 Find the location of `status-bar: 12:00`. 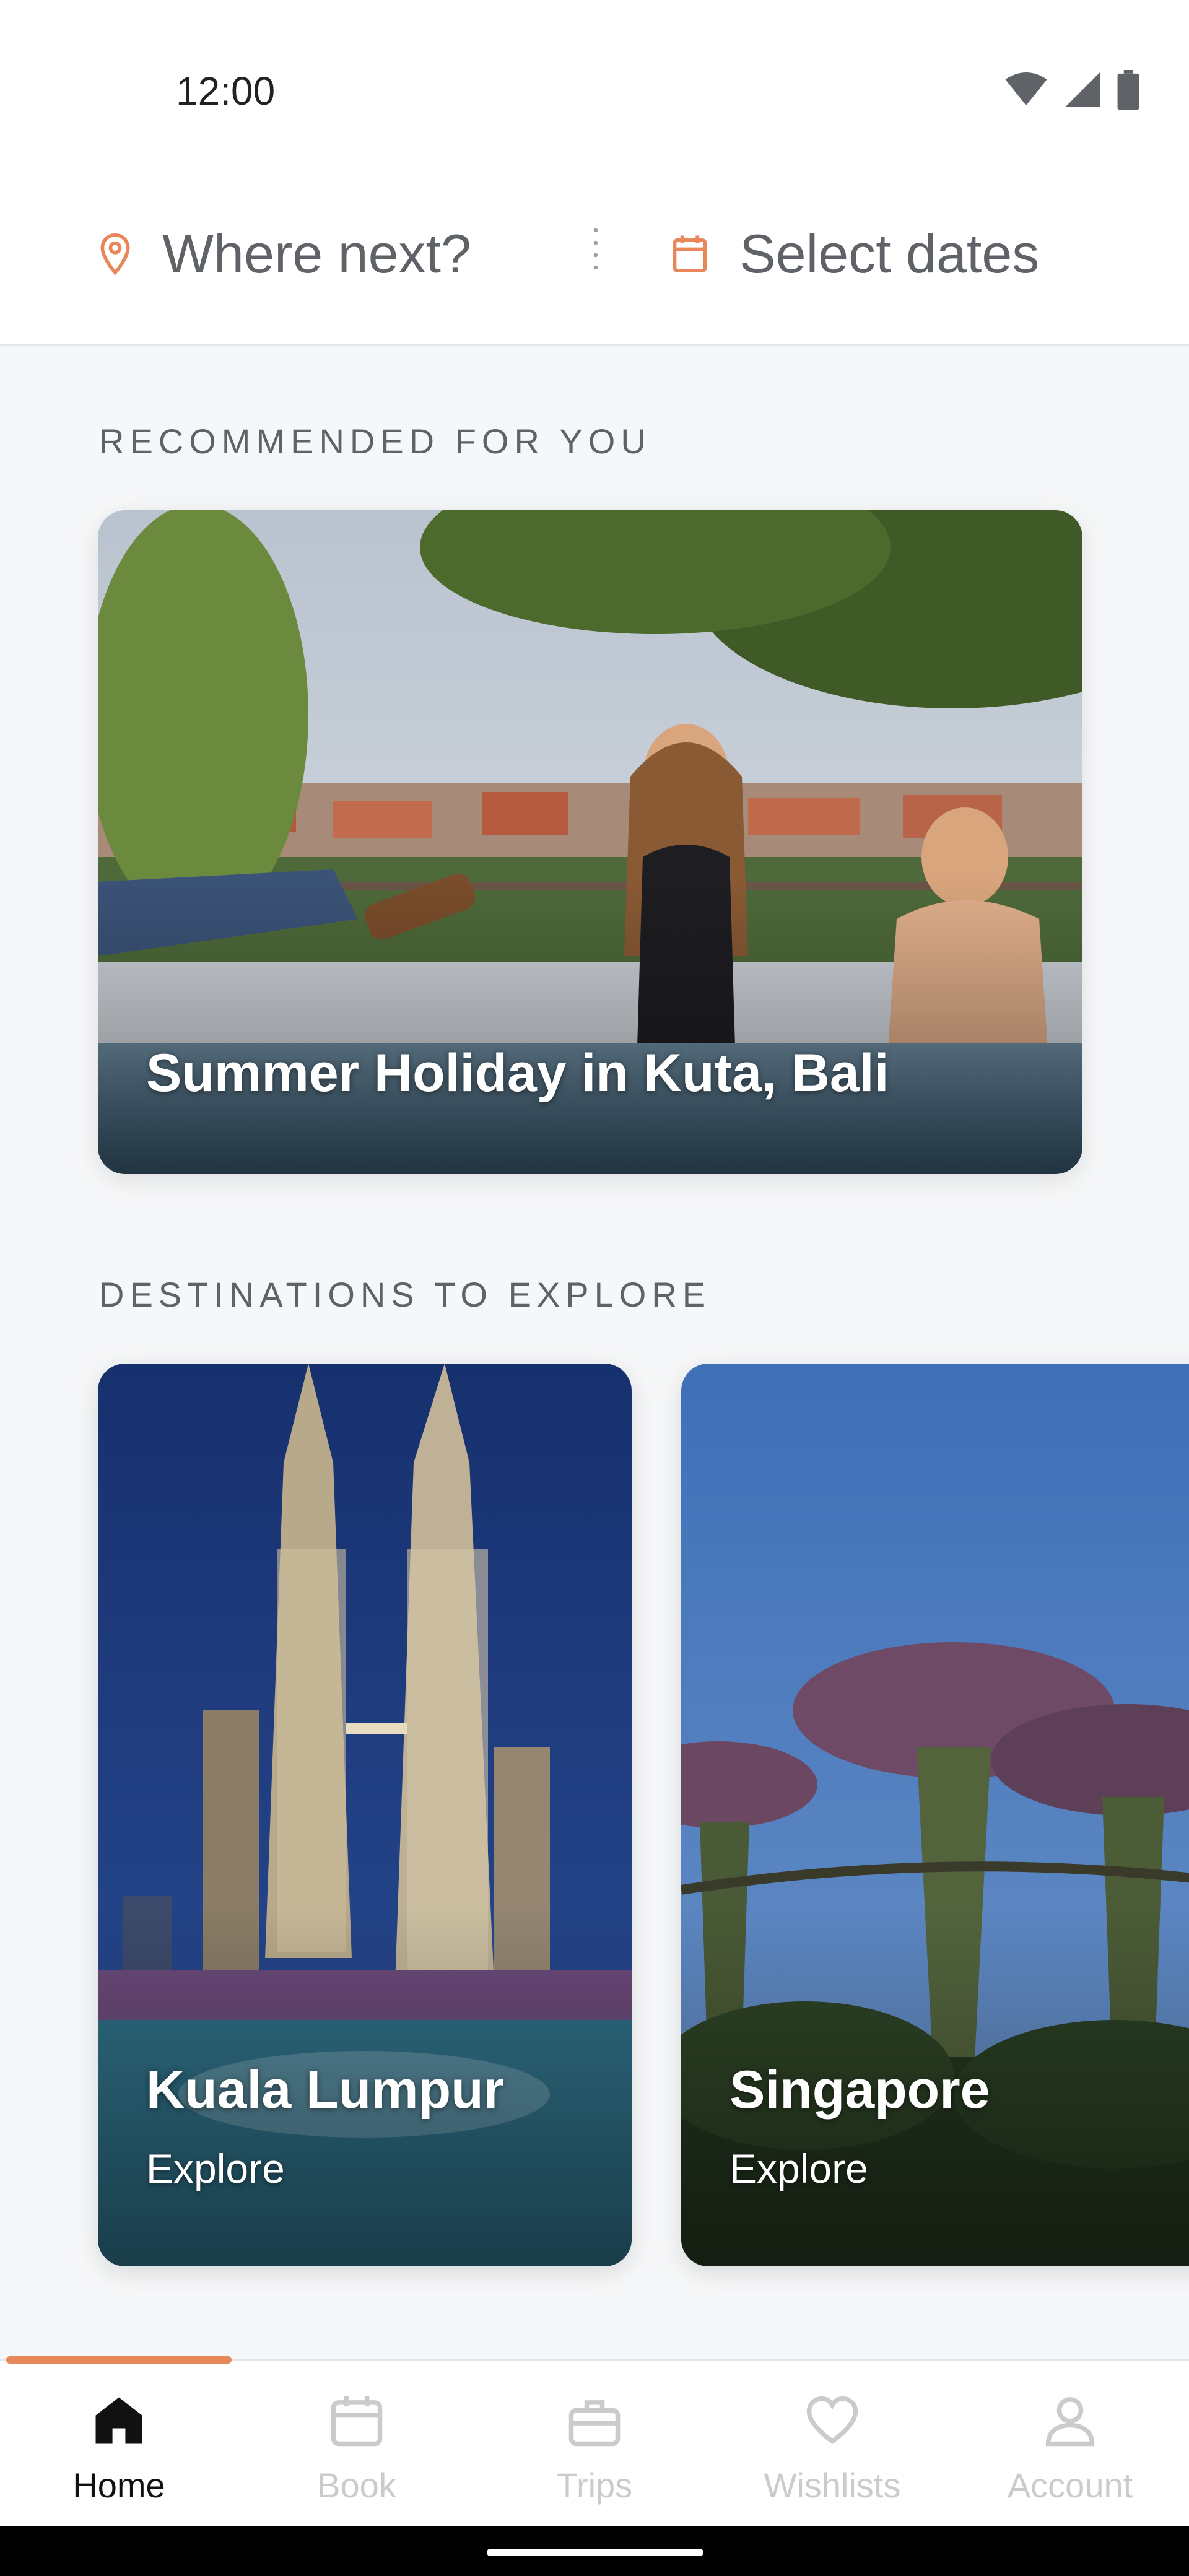

status-bar: 12:00 is located at coordinates (594, 90).